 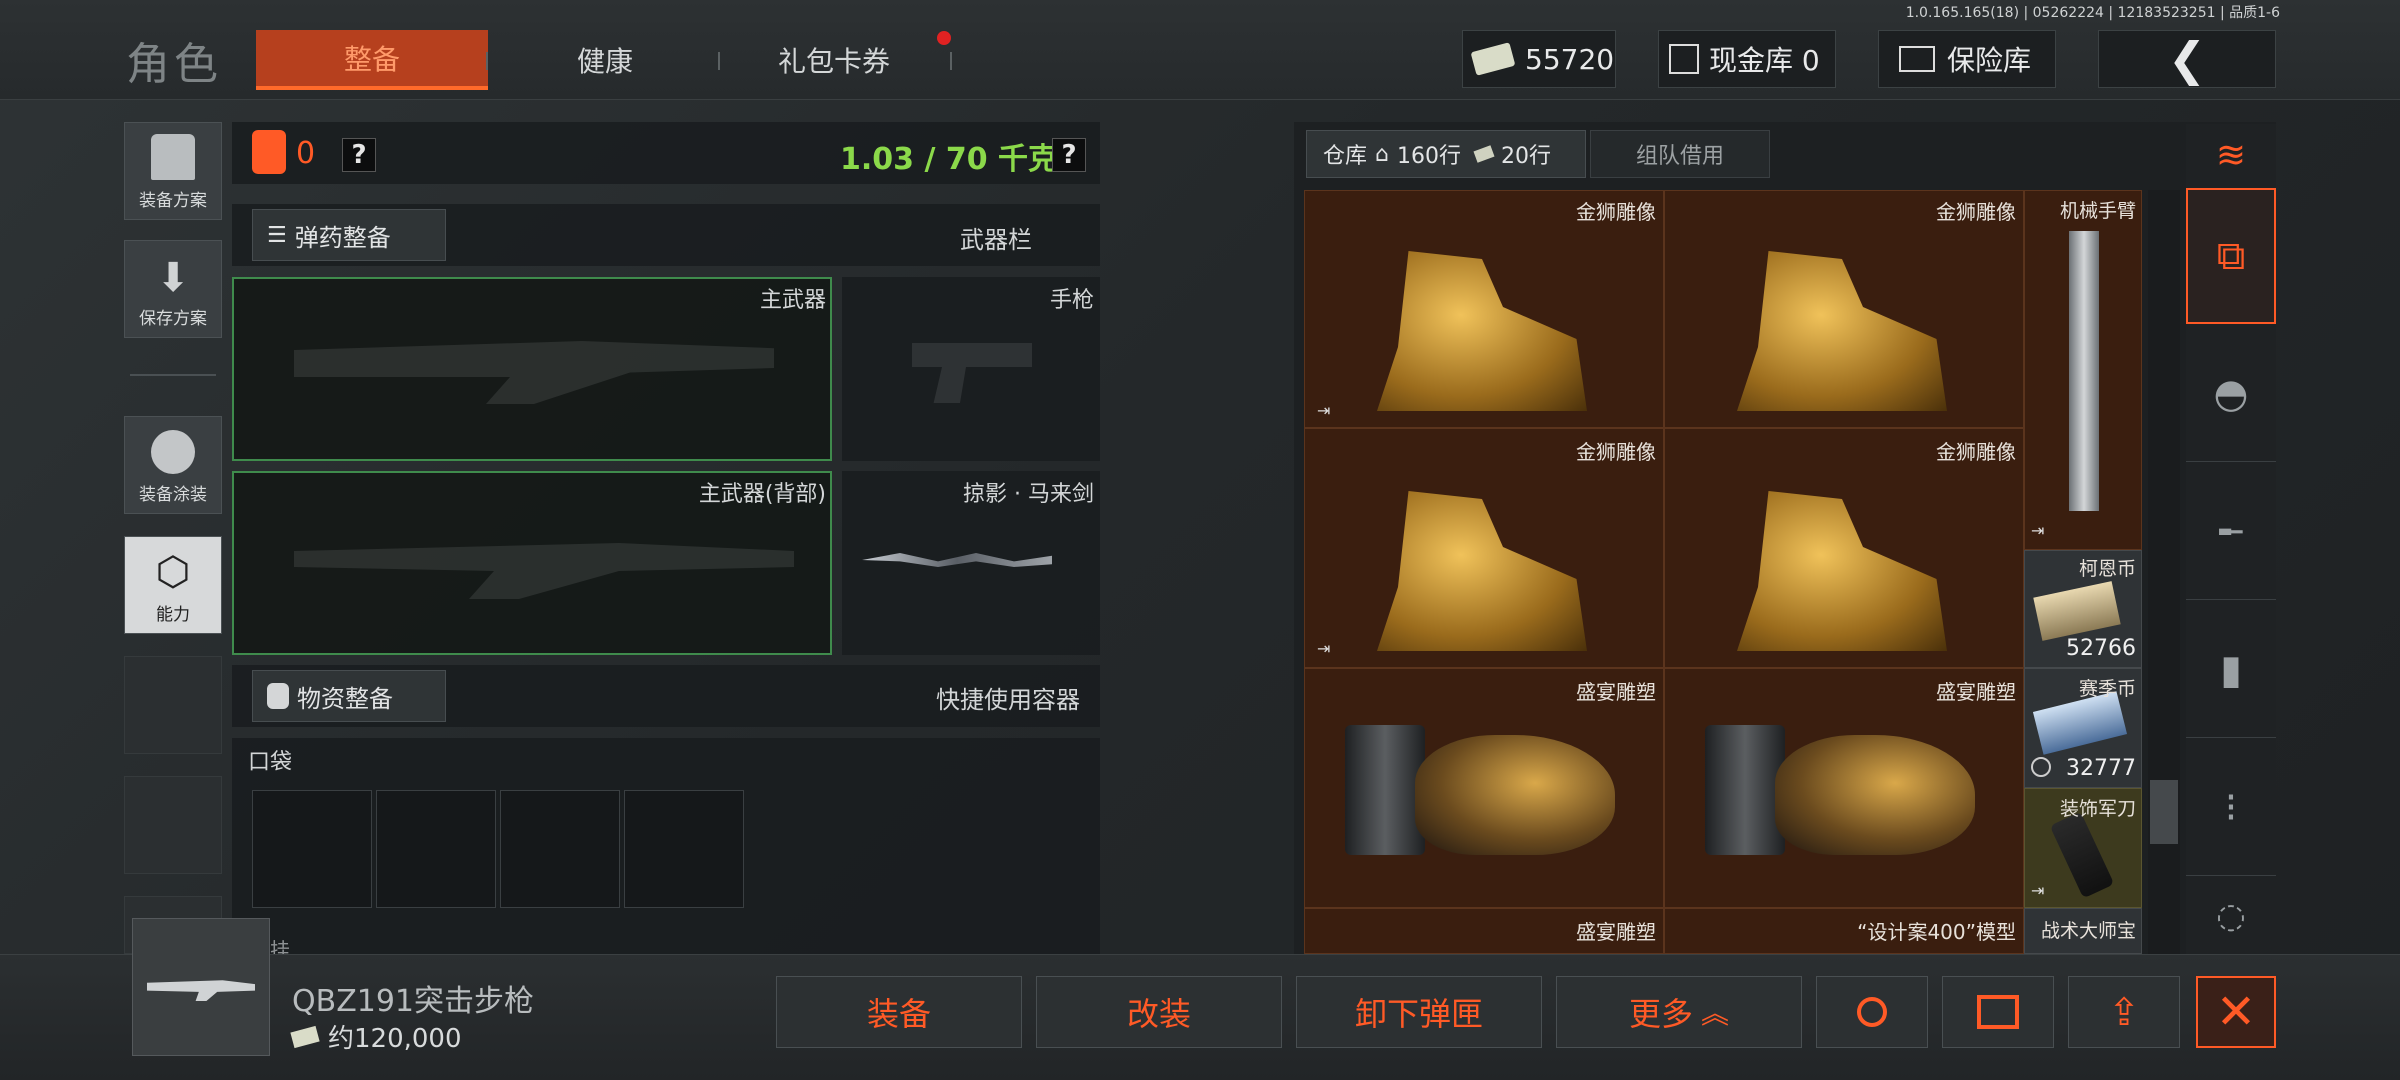 I want to click on upload-icon: ⇪, so click(x=2124, y=1012).